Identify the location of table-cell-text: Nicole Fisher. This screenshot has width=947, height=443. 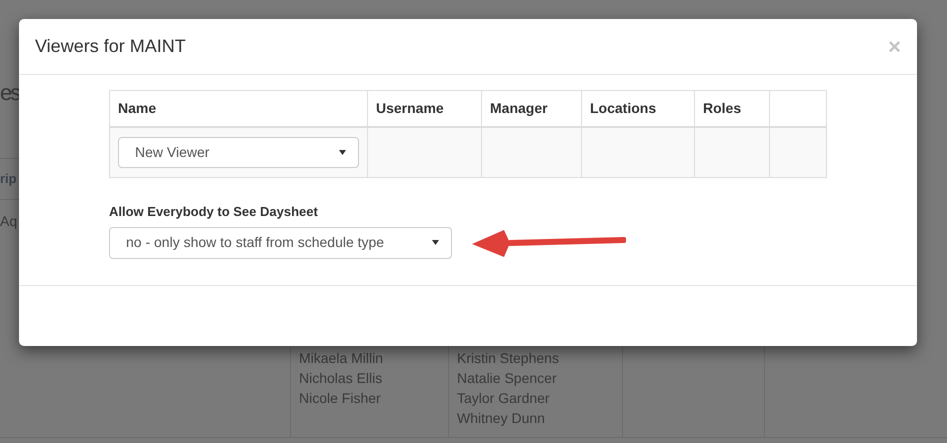
(340, 398).